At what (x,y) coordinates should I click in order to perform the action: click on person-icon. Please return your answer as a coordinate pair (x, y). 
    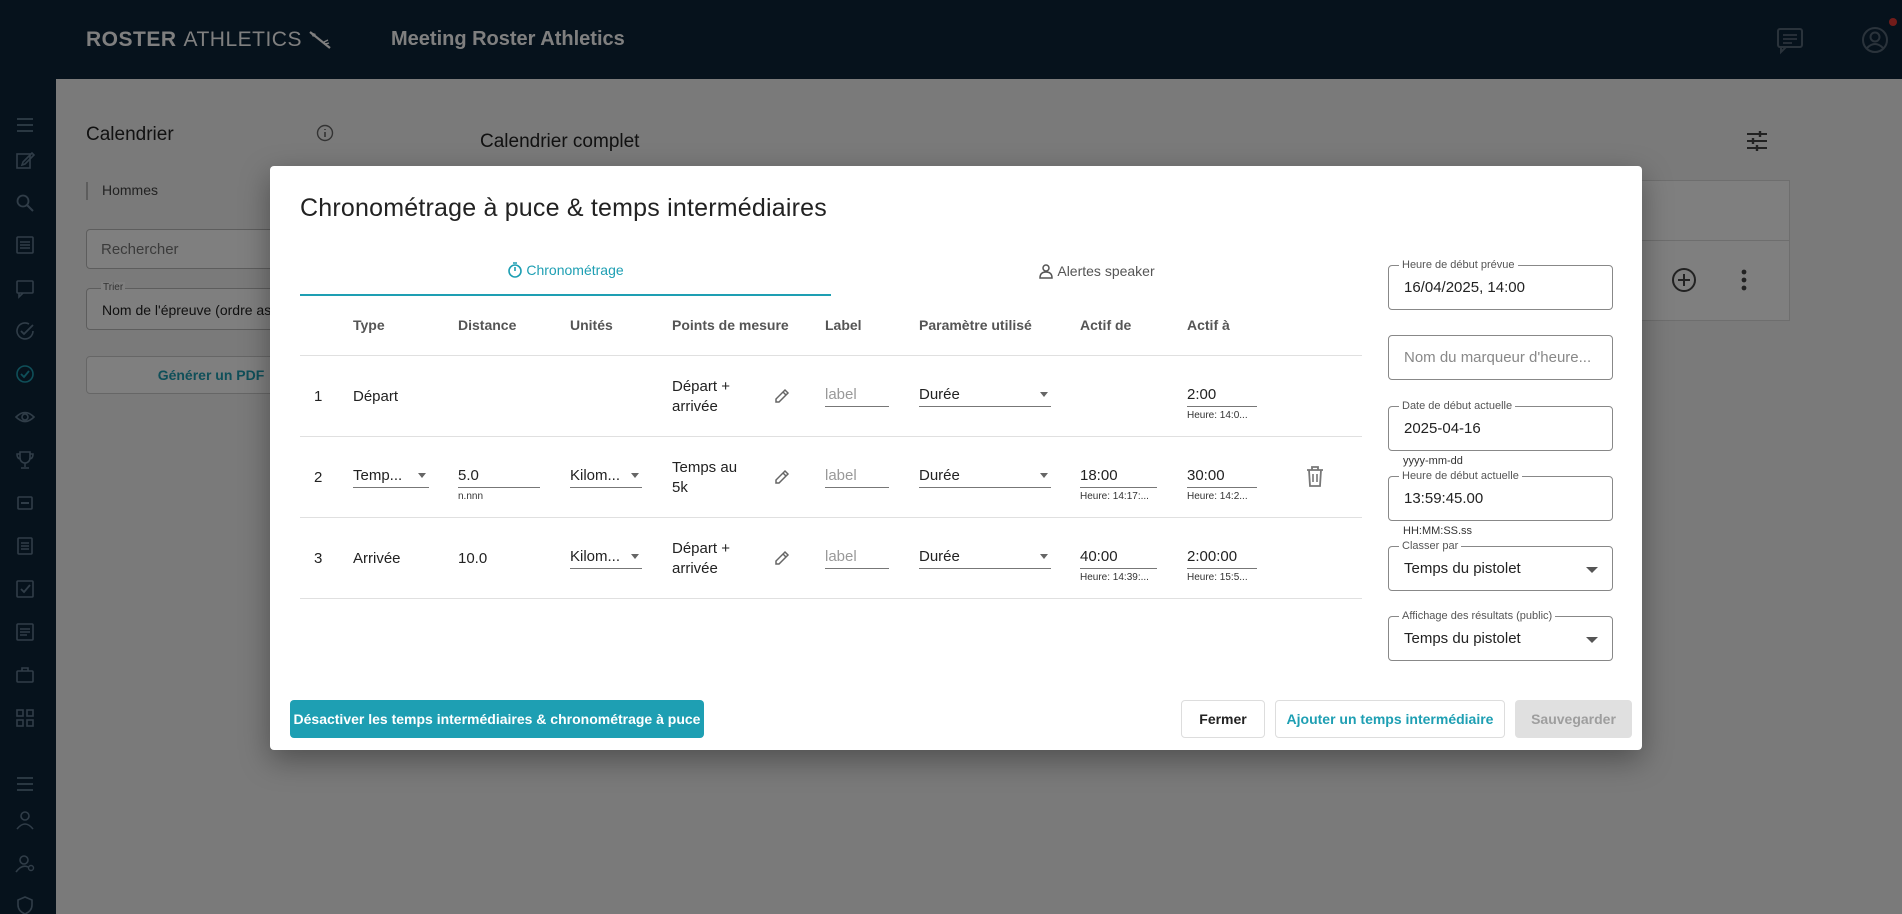
    Looking at the image, I should click on (1046, 271).